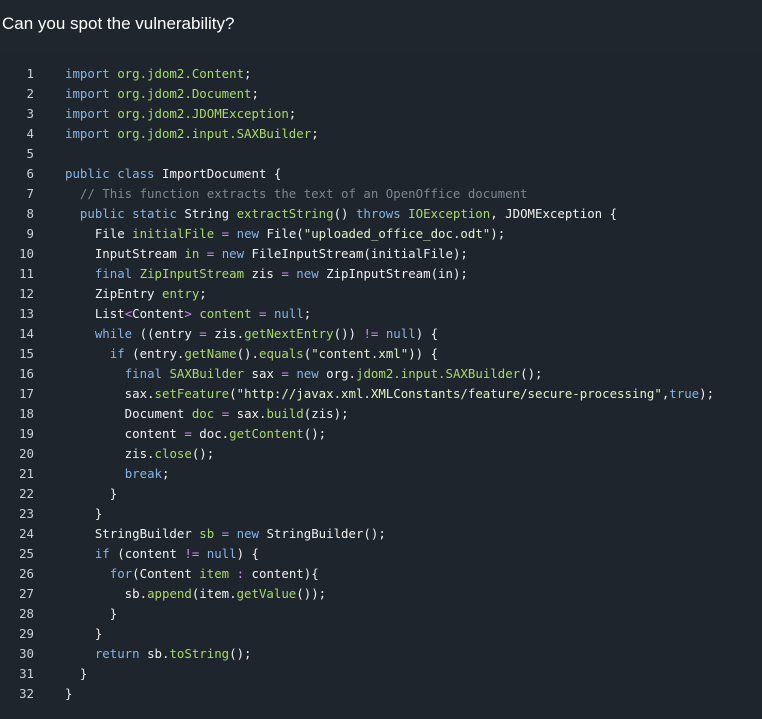  Describe the element at coordinates (357, 654) in the screenshot. I see `code-line: 30 return sb.toString();` at that location.